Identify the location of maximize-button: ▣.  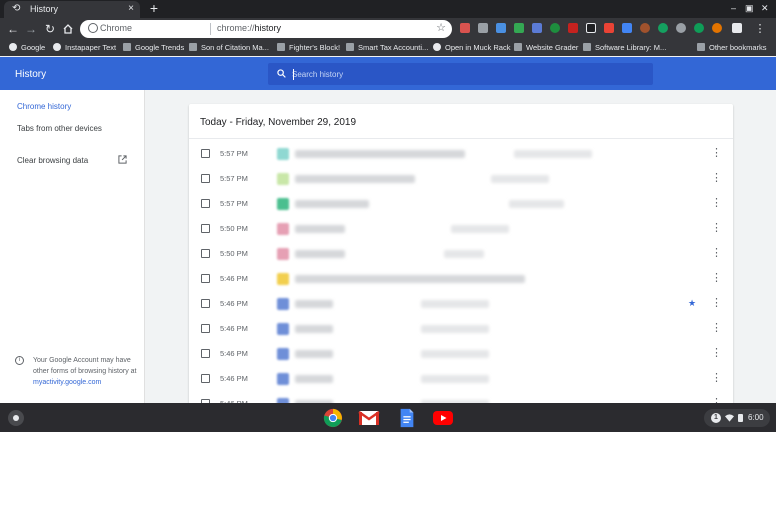
(749, 8).